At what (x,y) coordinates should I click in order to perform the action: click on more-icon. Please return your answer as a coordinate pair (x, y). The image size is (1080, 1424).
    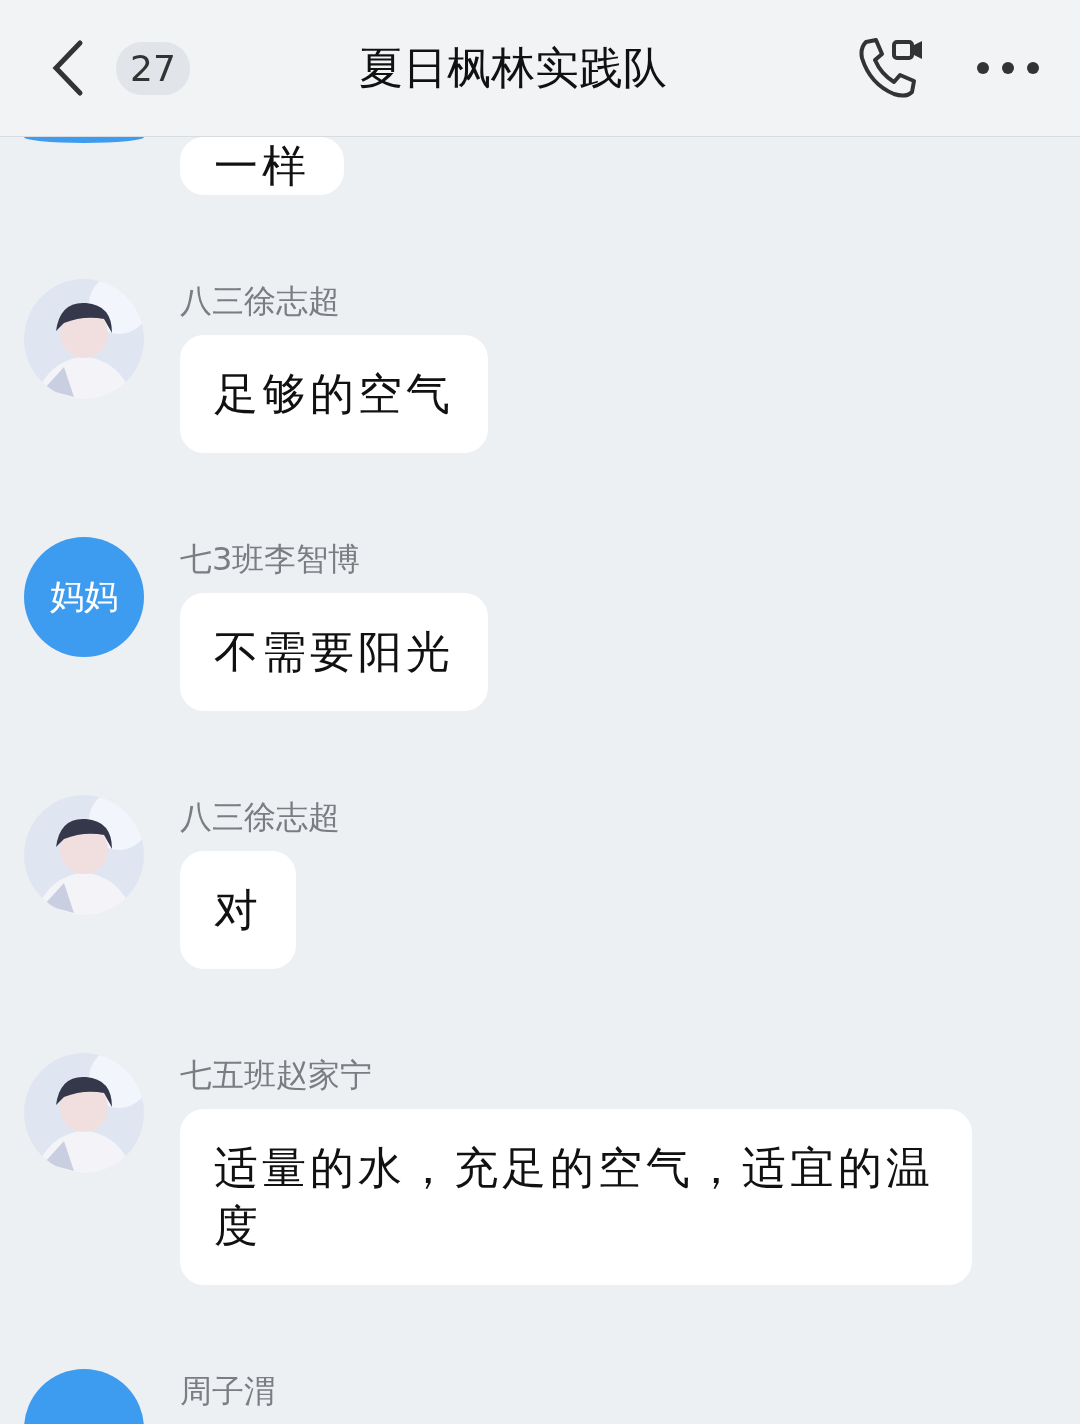
    Looking at the image, I should click on (1008, 68).